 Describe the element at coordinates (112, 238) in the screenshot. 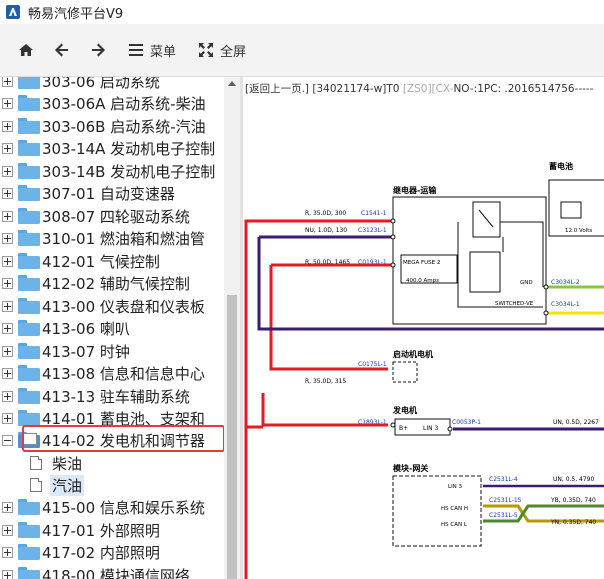

I see `tree-item: 310-01 燃油箱和燃油管` at that location.